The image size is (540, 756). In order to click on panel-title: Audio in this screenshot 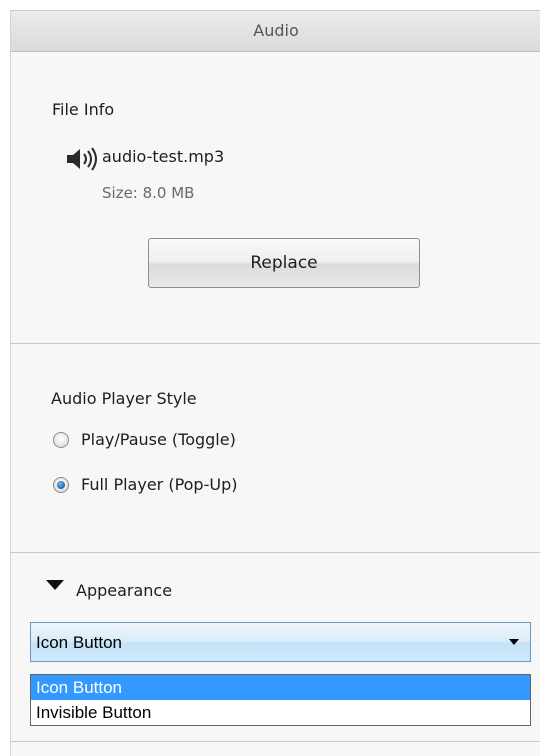, I will do `click(276, 30)`.